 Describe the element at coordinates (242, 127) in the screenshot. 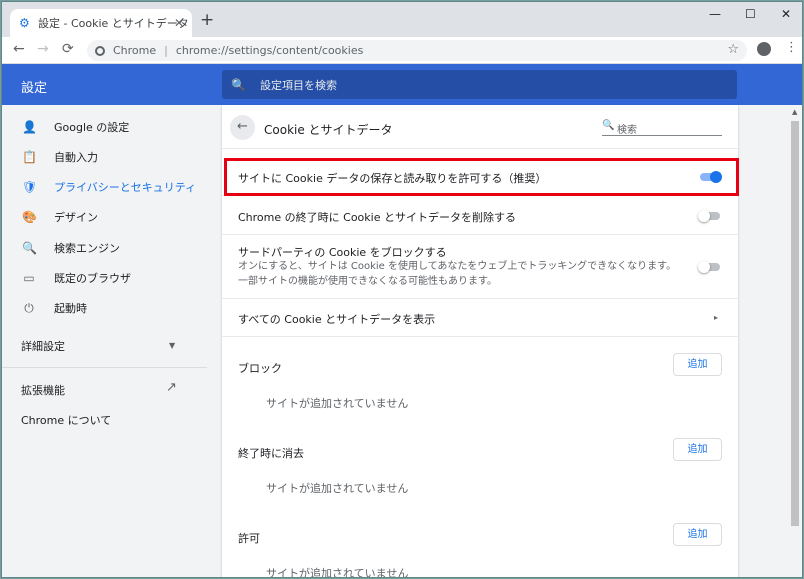

I see `back-arrow-button: ←` at that location.